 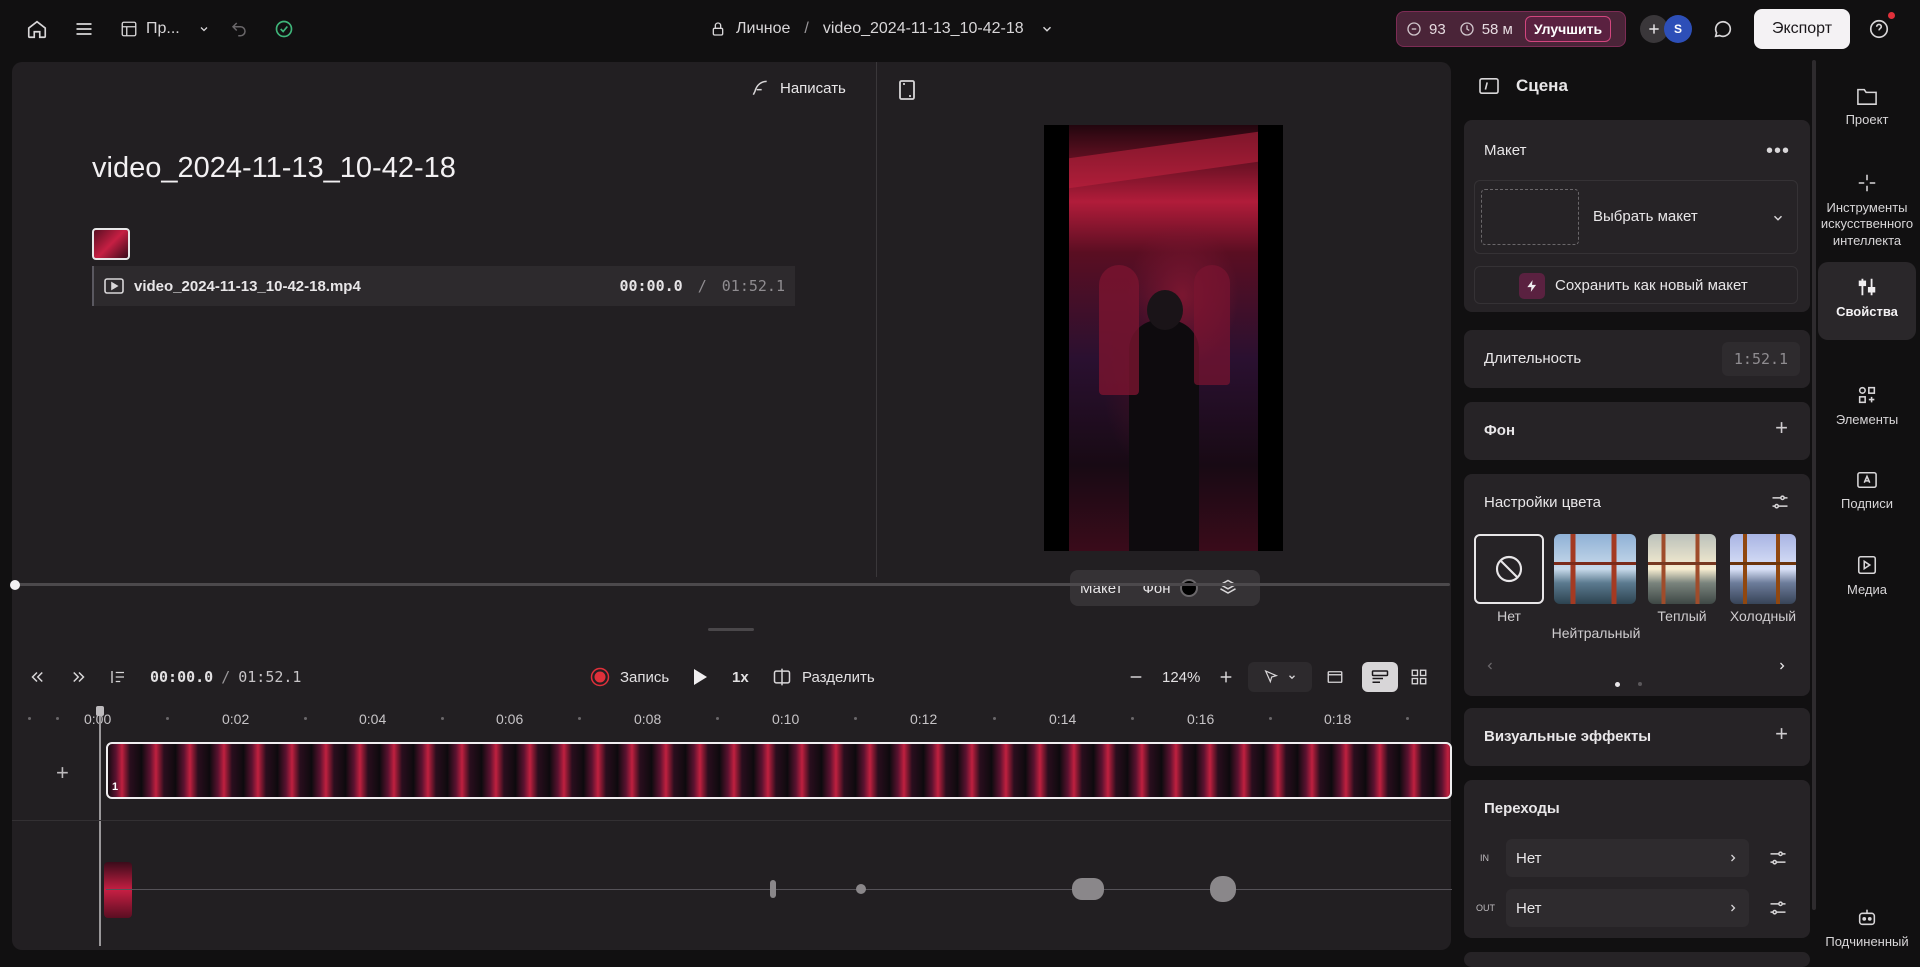 I want to click on transition-out-select: Нет, so click(x=1627, y=908).